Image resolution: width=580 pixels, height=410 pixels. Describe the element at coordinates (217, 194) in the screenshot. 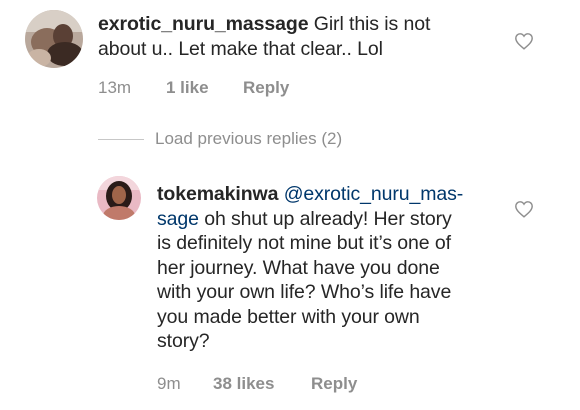

I see `comment-username: tokemakinwa` at that location.